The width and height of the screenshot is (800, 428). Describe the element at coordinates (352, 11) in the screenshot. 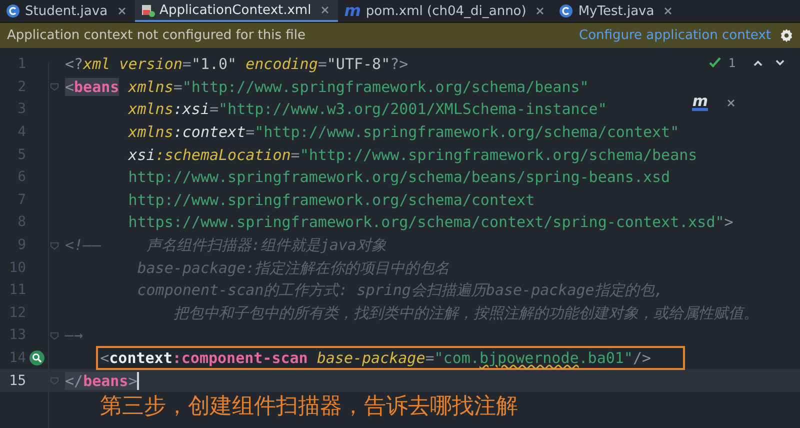

I see `maven-icon: m` at that location.